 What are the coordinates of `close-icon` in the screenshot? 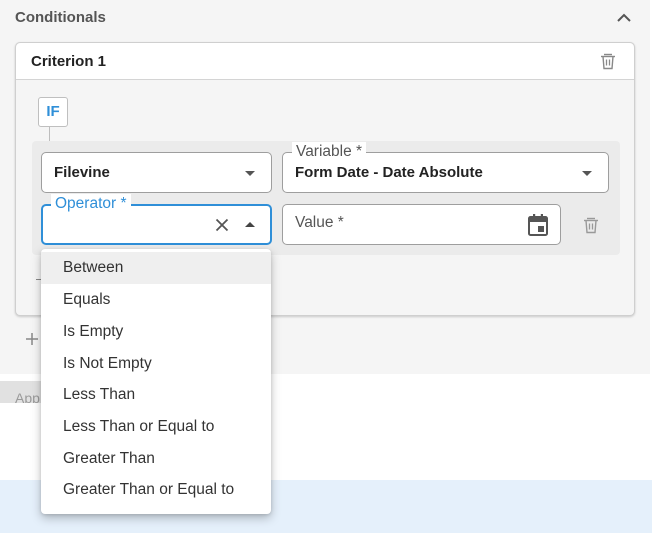 It's located at (222, 225).